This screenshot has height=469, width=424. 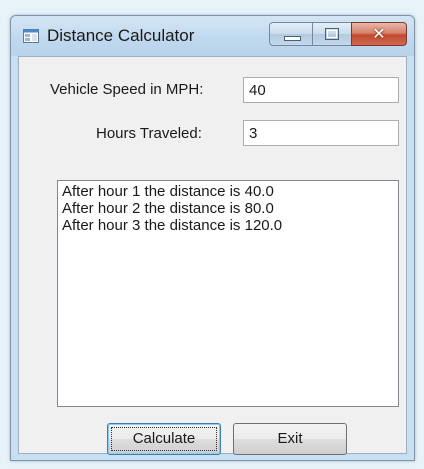 What do you see at coordinates (292, 38) in the screenshot?
I see `minimize-icon` at bounding box center [292, 38].